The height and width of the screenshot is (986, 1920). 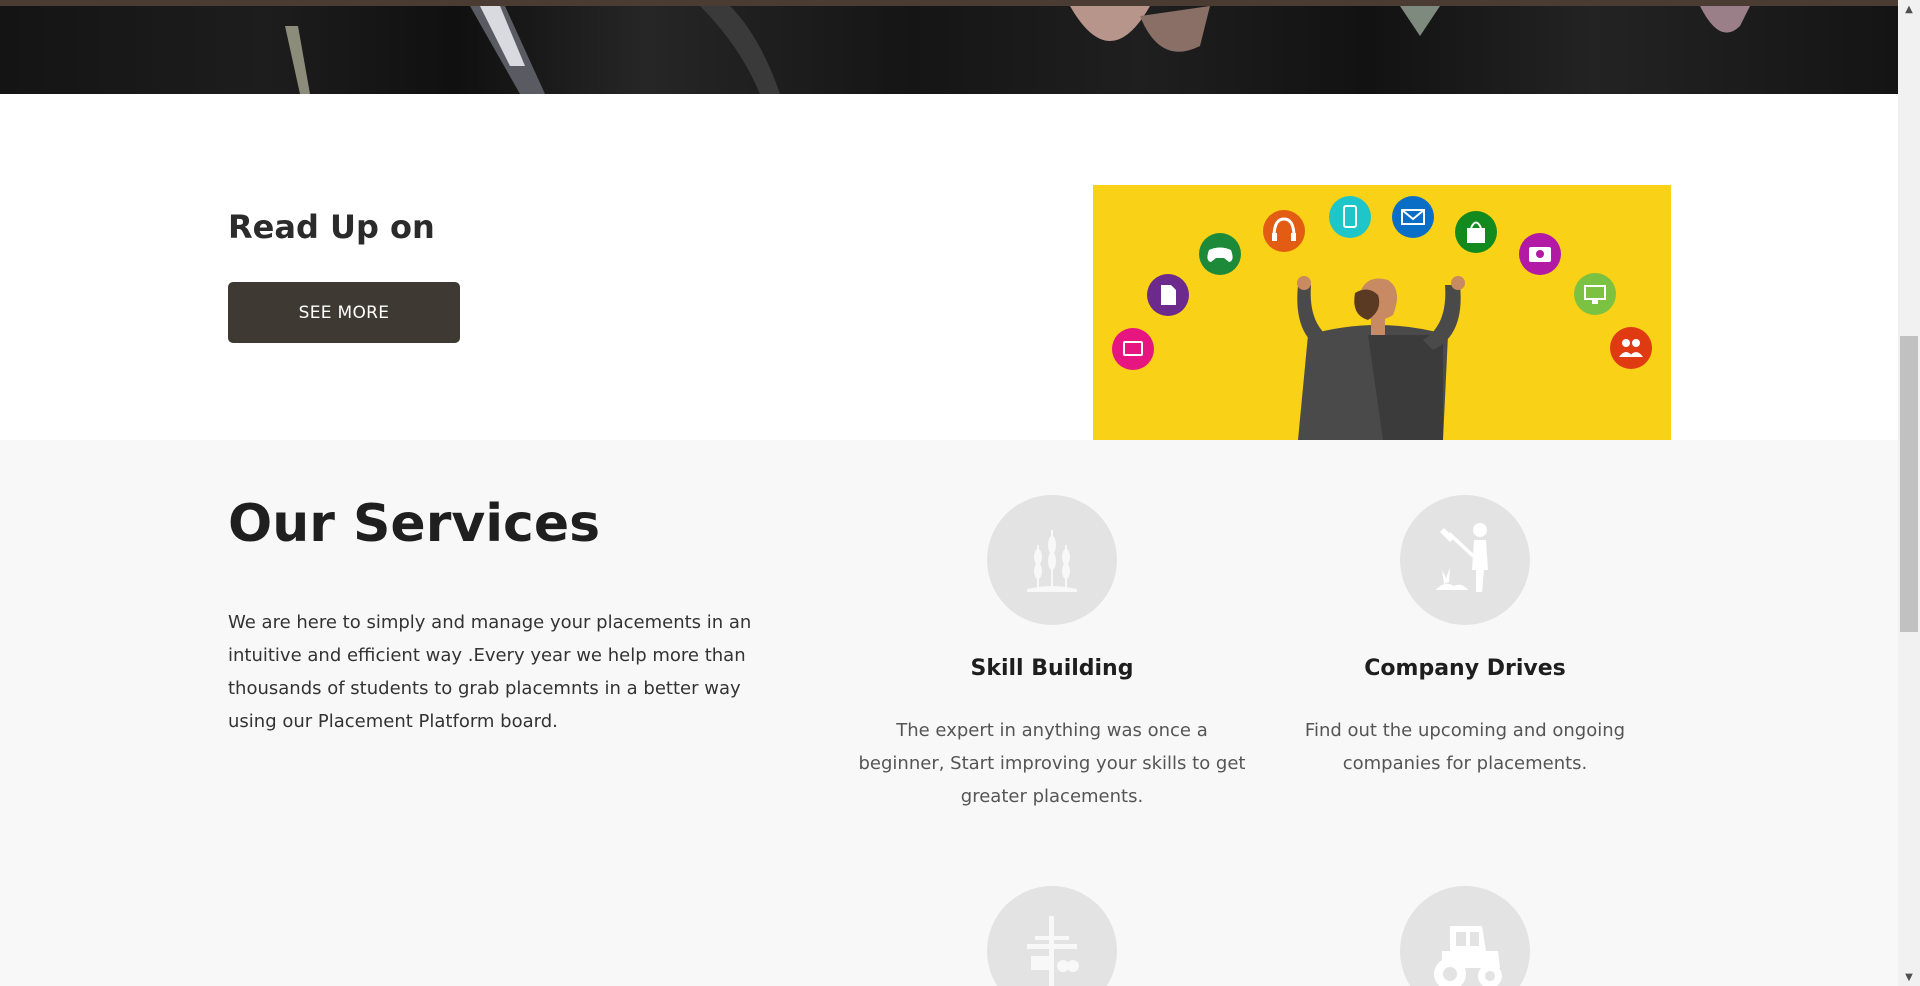 I want to click on apps-illustration, so click(x=1382, y=312).